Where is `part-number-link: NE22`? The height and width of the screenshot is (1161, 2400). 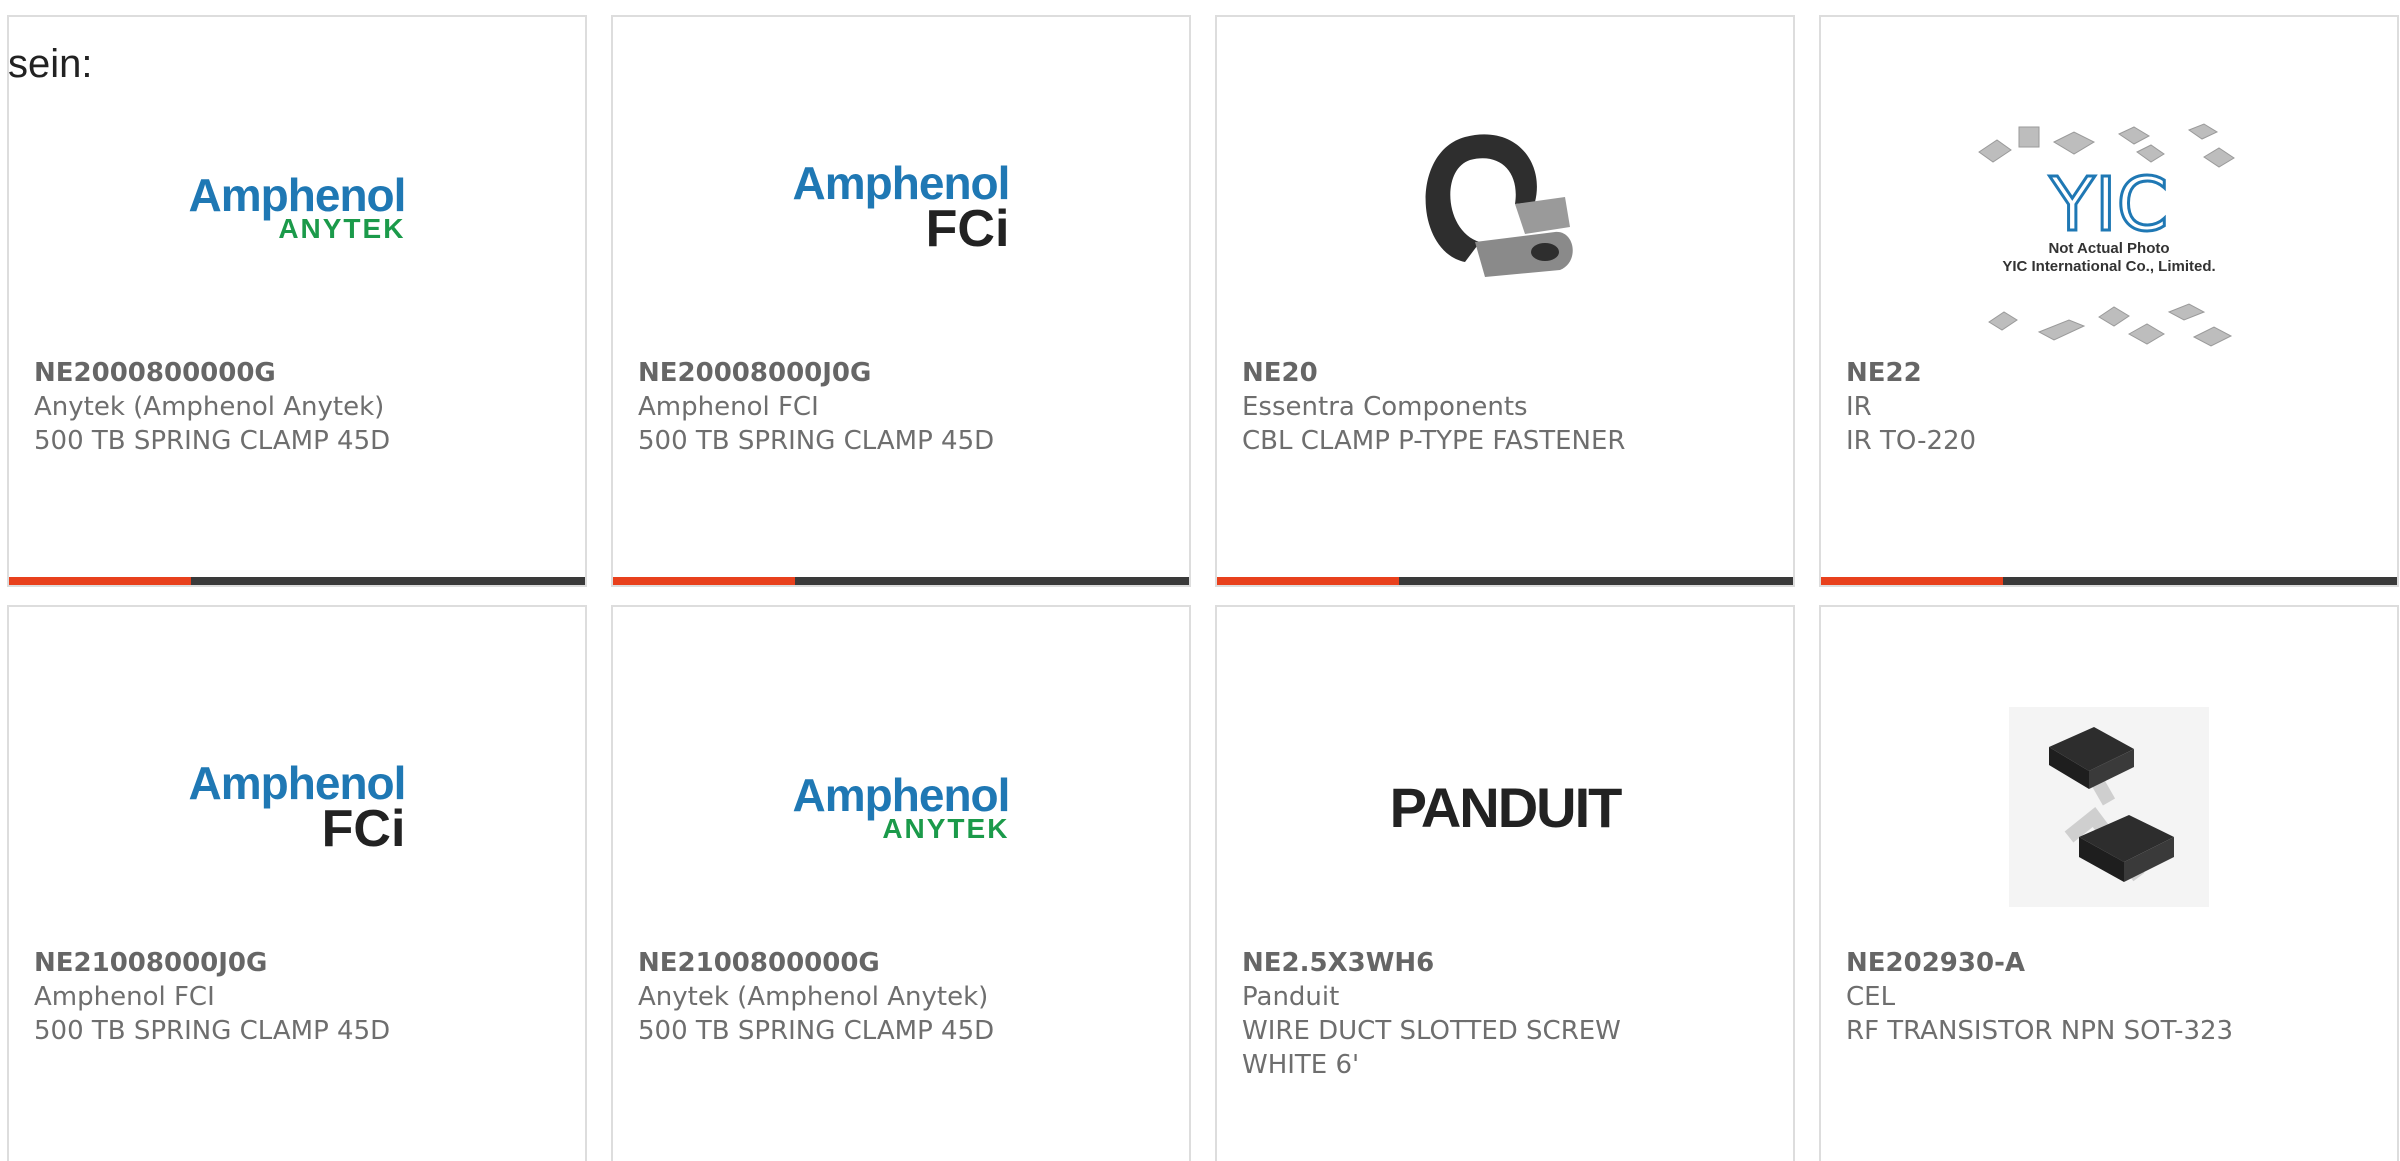
part-number-link: NE22 is located at coordinates (2111, 373).